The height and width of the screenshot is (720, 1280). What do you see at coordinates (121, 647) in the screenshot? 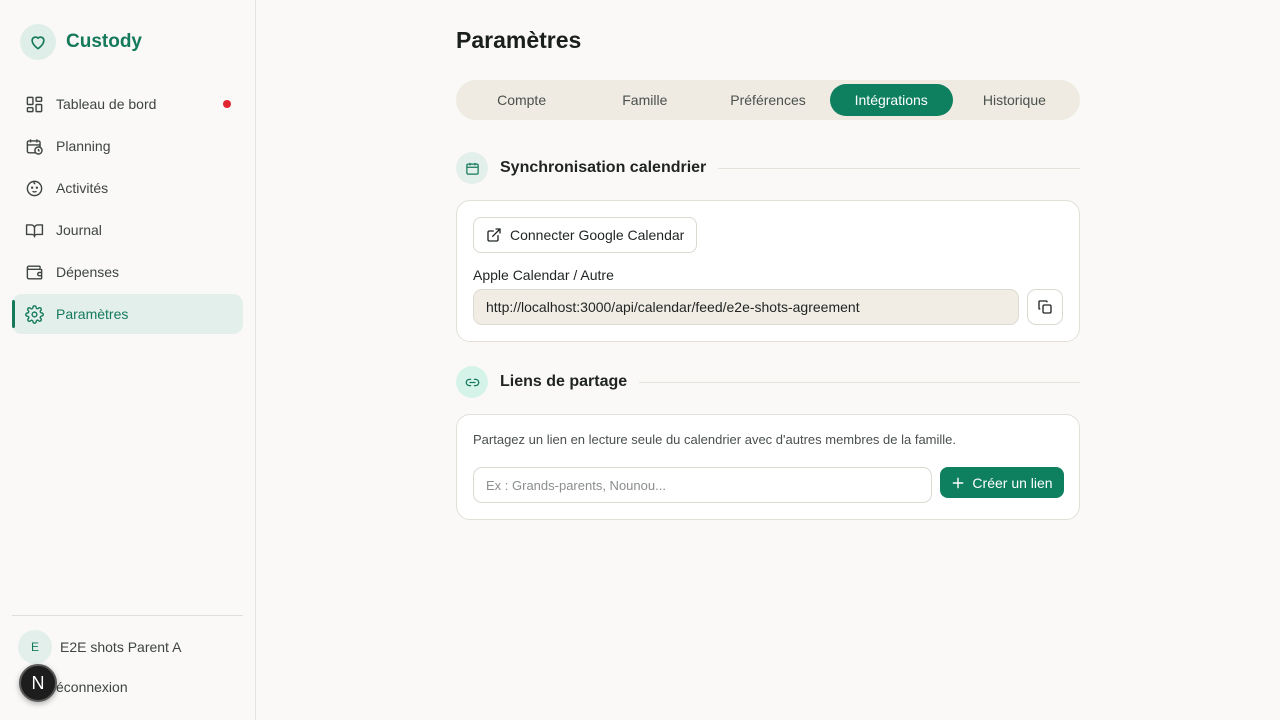
I see `user-name: E2E shots Parent A` at bounding box center [121, 647].